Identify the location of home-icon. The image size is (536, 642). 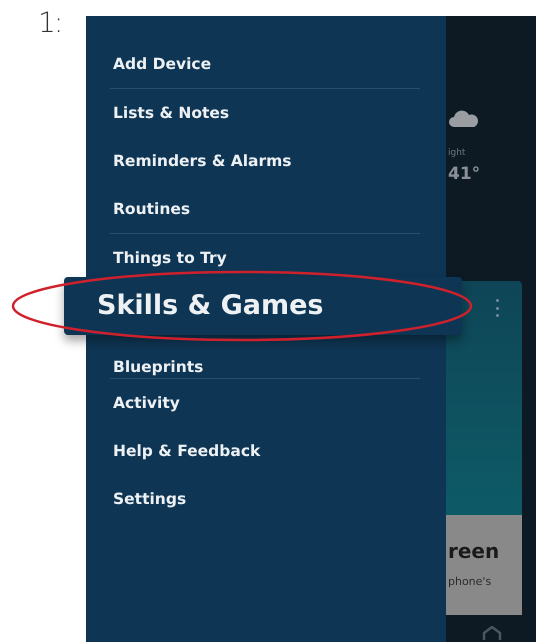
(492, 633).